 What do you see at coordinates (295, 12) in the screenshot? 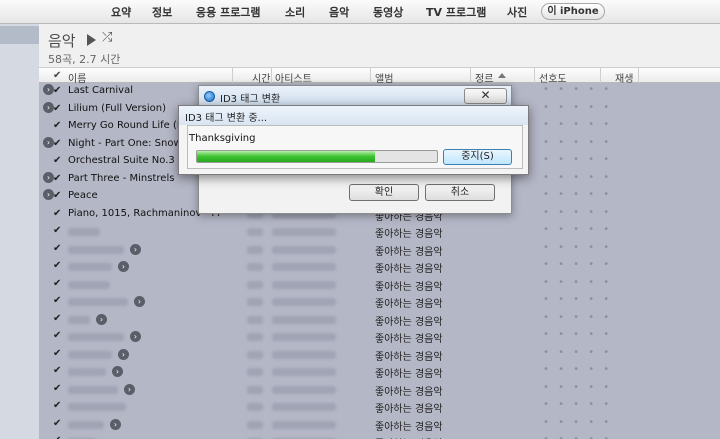
I see `tab-ringtones: 소리` at bounding box center [295, 12].